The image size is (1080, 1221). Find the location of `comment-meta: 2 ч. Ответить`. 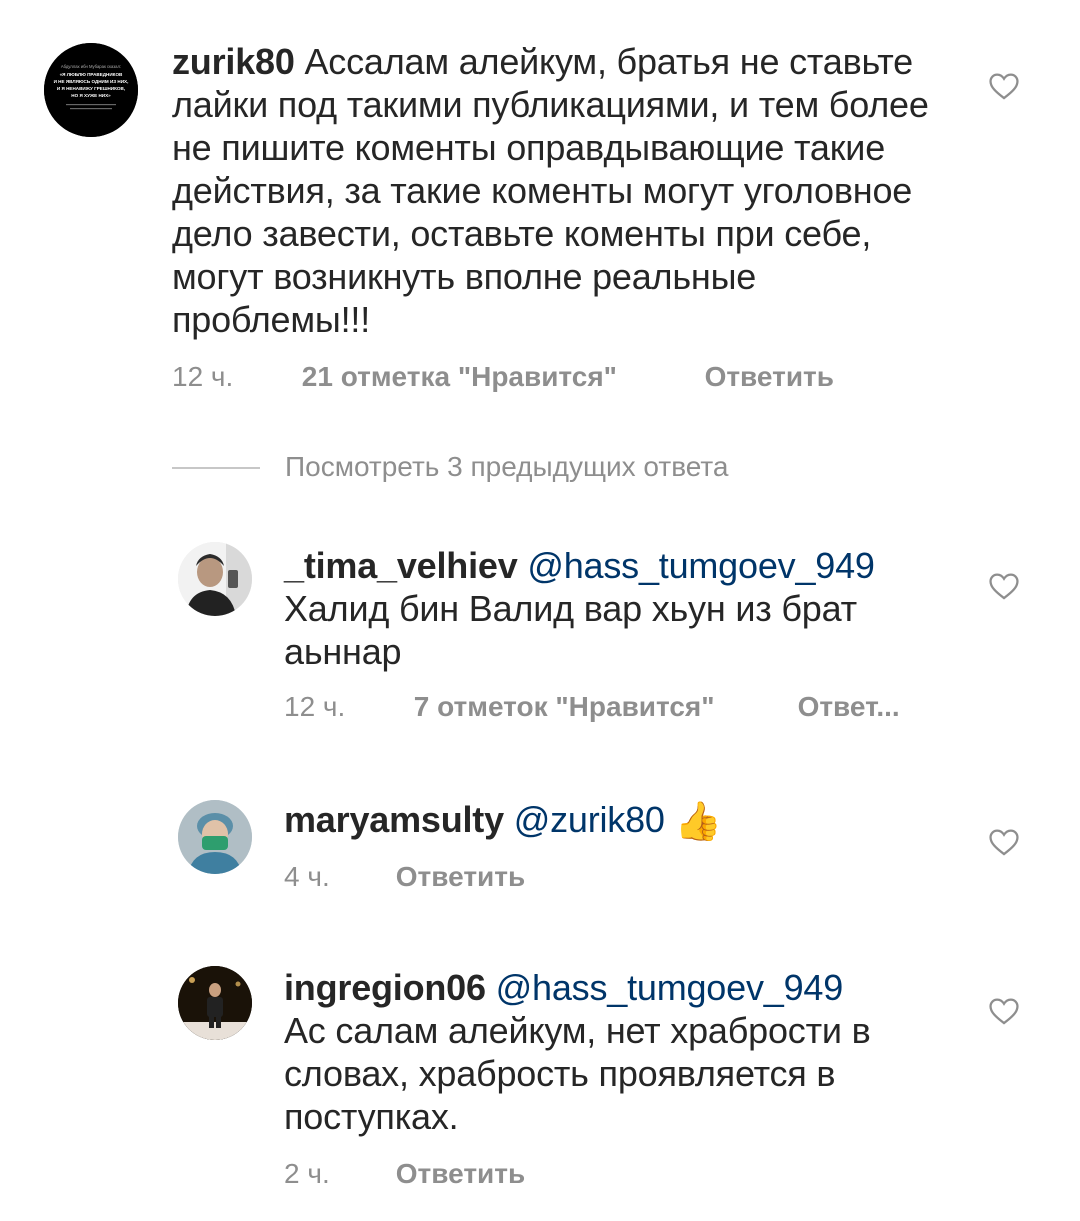

comment-meta: 2 ч. Ответить is located at coordinates (404, 1174).